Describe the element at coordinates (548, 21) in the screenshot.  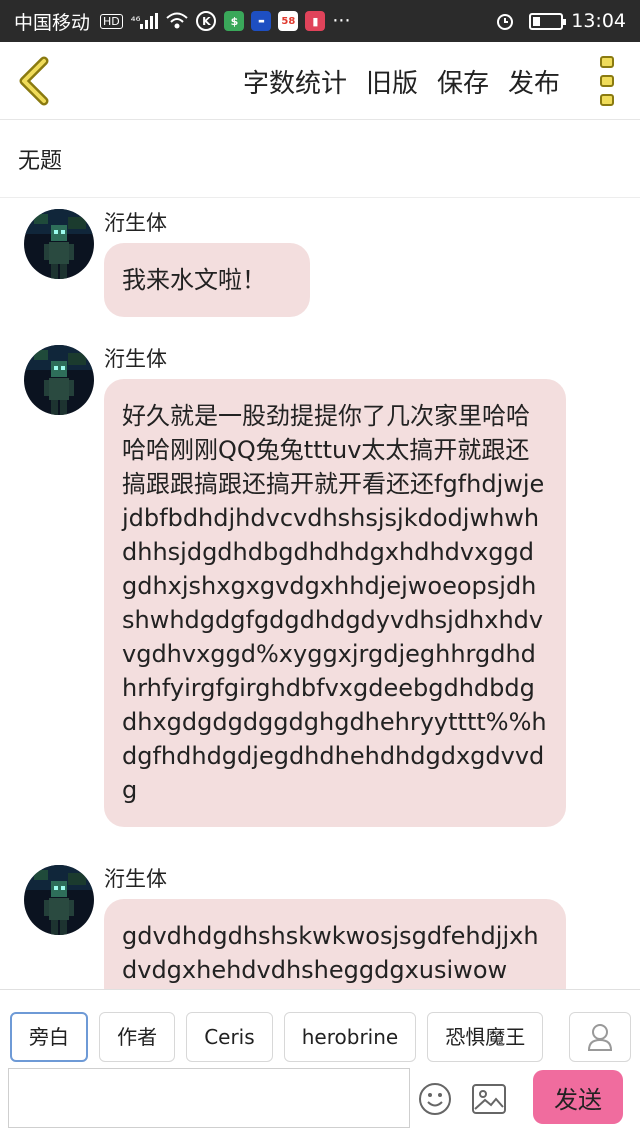
I see `battery-icon` at that location.